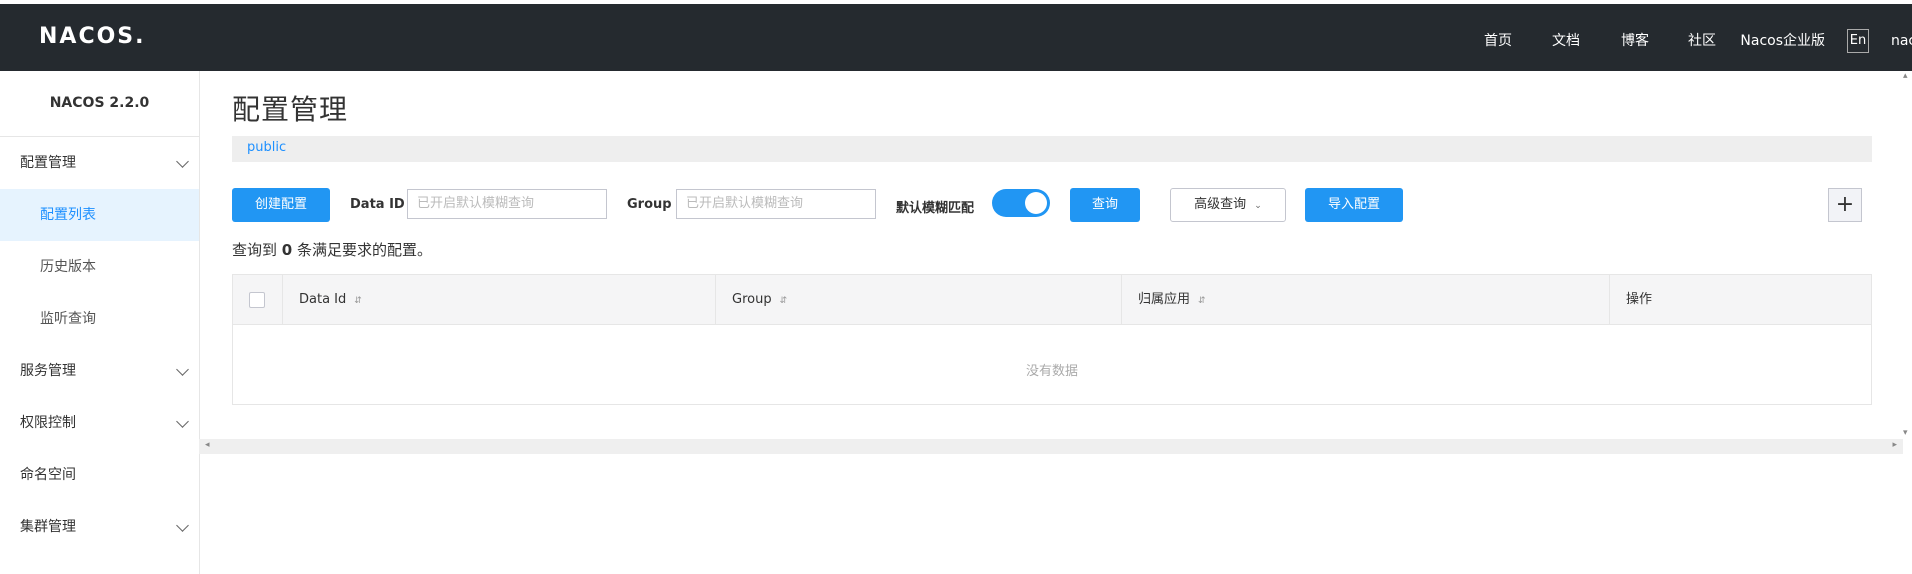 This screenshot has width=1912, height=574. Describe the element at coordinates (281, 205) in the screenshot. I see `create-config-button: 创建配置` at that location.